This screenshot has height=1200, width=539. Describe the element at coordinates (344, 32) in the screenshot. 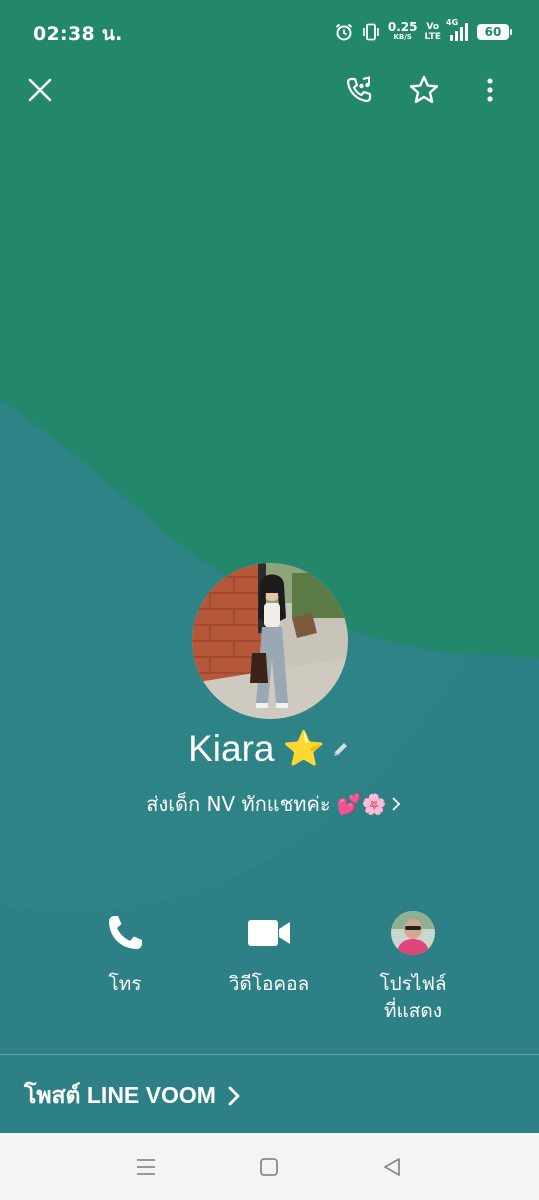

I see `alarm-icon` at that location.